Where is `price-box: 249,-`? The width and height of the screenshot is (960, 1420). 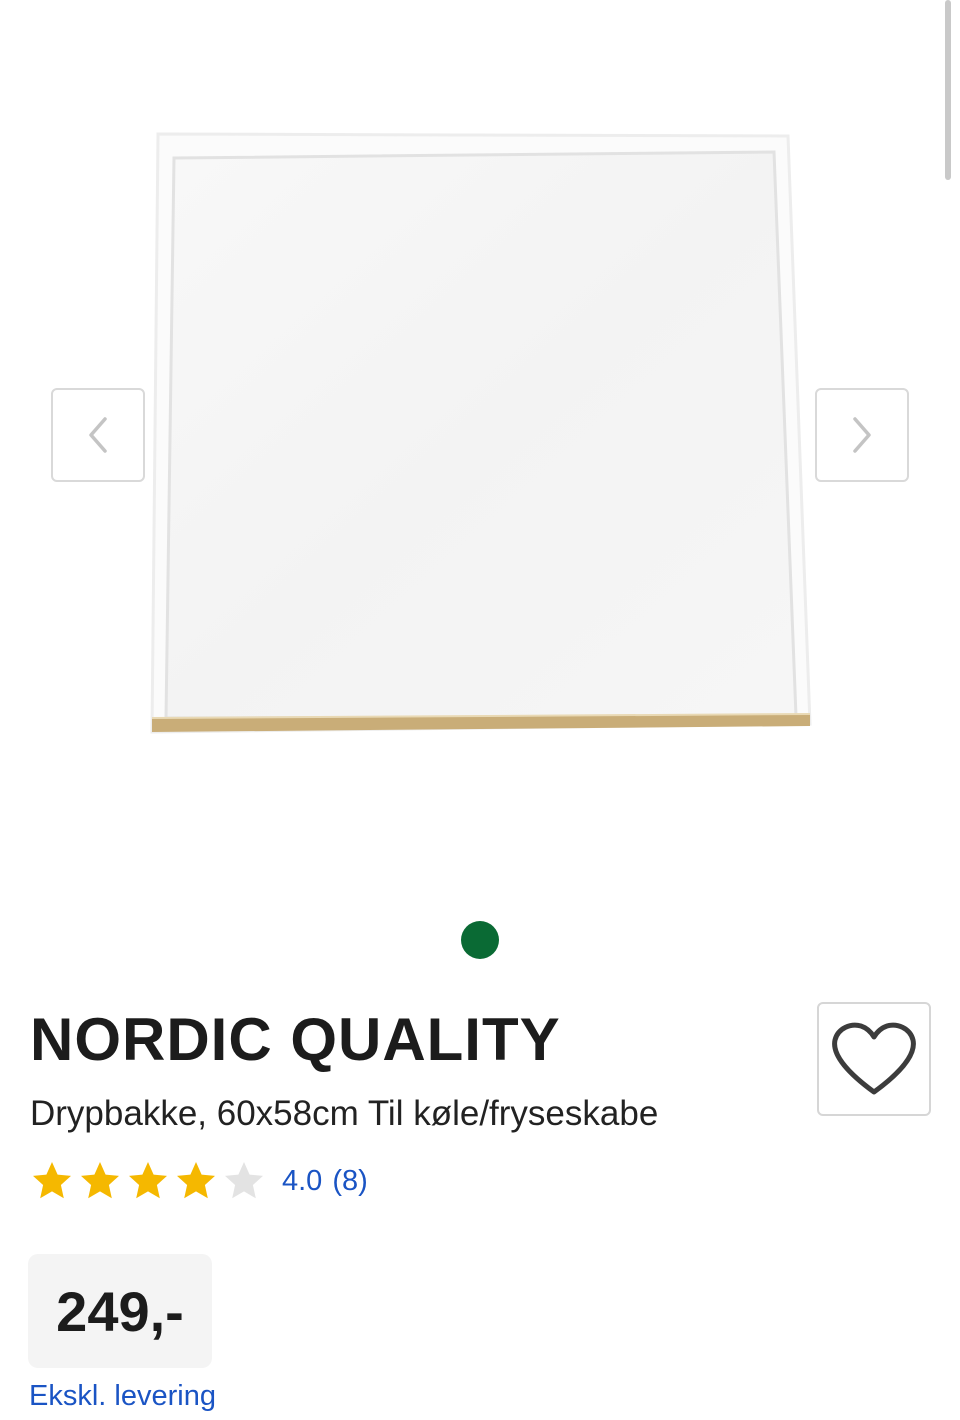 price-box: 249,- is located at coordinates (120, 1311).